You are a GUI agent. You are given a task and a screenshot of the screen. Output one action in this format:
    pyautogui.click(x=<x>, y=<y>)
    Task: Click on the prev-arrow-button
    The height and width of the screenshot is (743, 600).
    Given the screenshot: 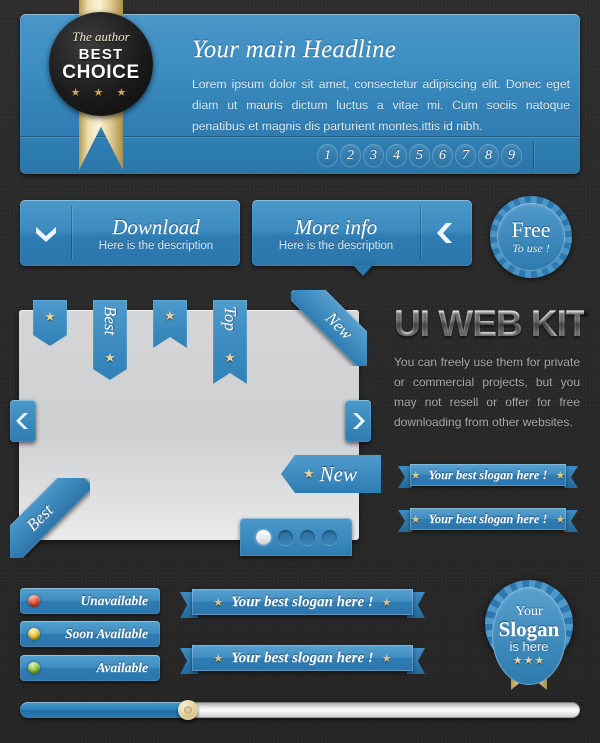 What is the action you would take?
    pyautogui.click(x=23, y=421)
    